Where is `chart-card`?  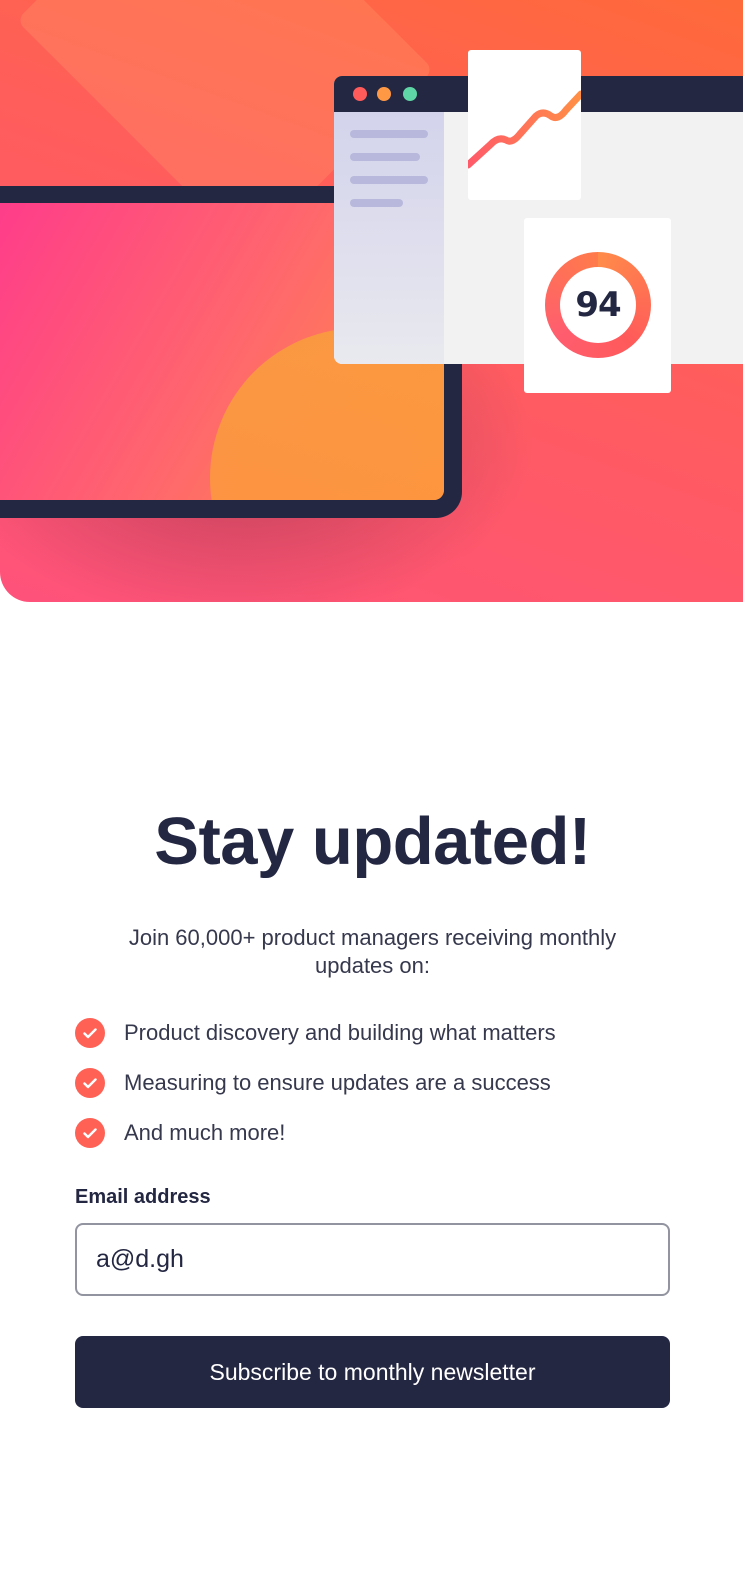 chart-card is located at coordinates (524, 125).